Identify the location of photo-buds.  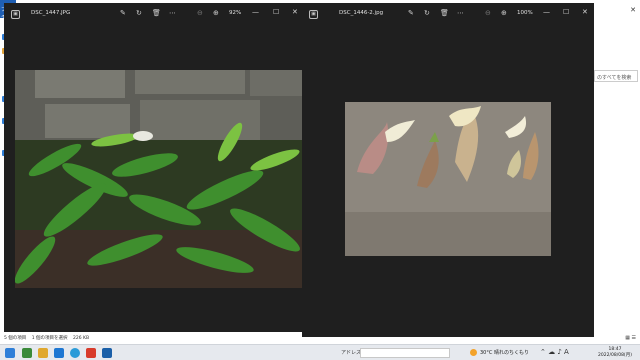
(448, 179).